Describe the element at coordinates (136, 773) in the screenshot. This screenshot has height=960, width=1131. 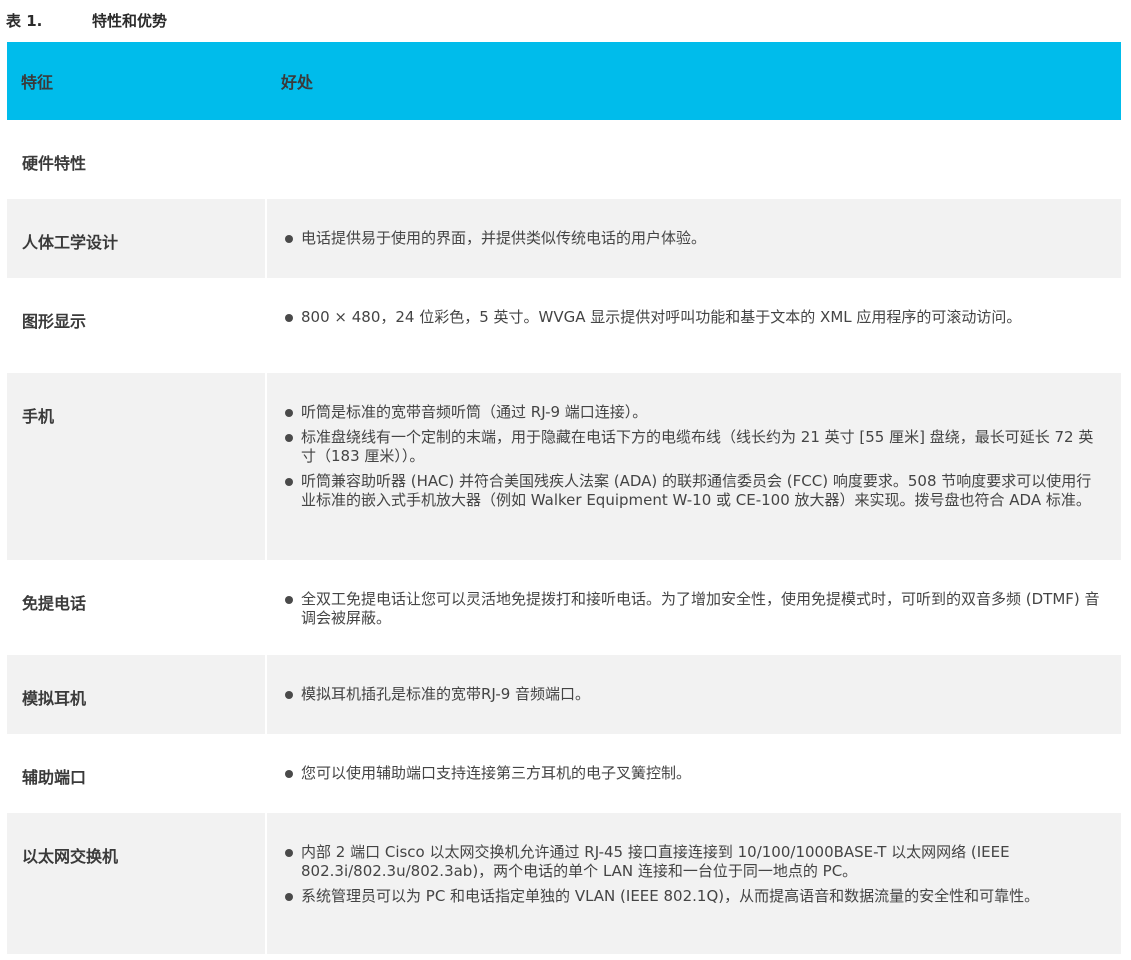
I see `feature-cell: 辅助端口` at that location.